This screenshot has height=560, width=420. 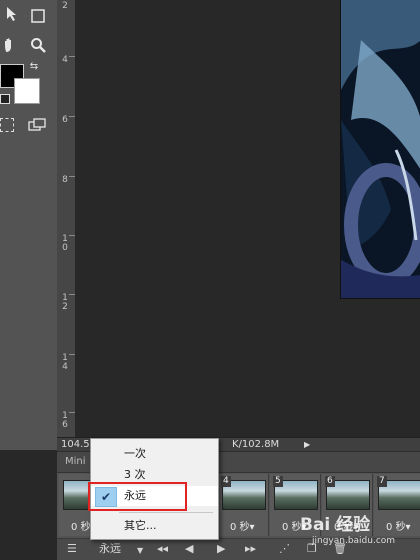 What do you see at coordinates (38, 45) in the screenshot?
I see `zoom-icon` at bounding box center [38, 45].